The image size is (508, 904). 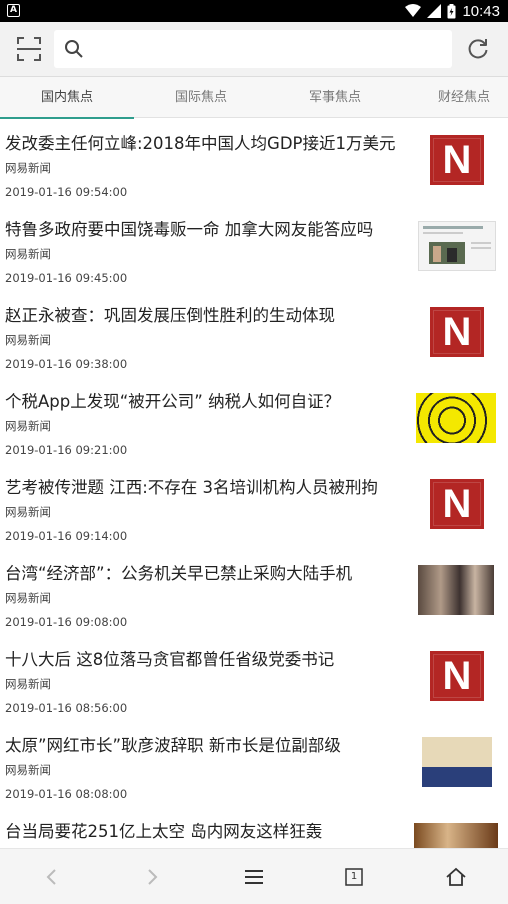 I want to click on top-toolbar, so click(x=254, y=49).